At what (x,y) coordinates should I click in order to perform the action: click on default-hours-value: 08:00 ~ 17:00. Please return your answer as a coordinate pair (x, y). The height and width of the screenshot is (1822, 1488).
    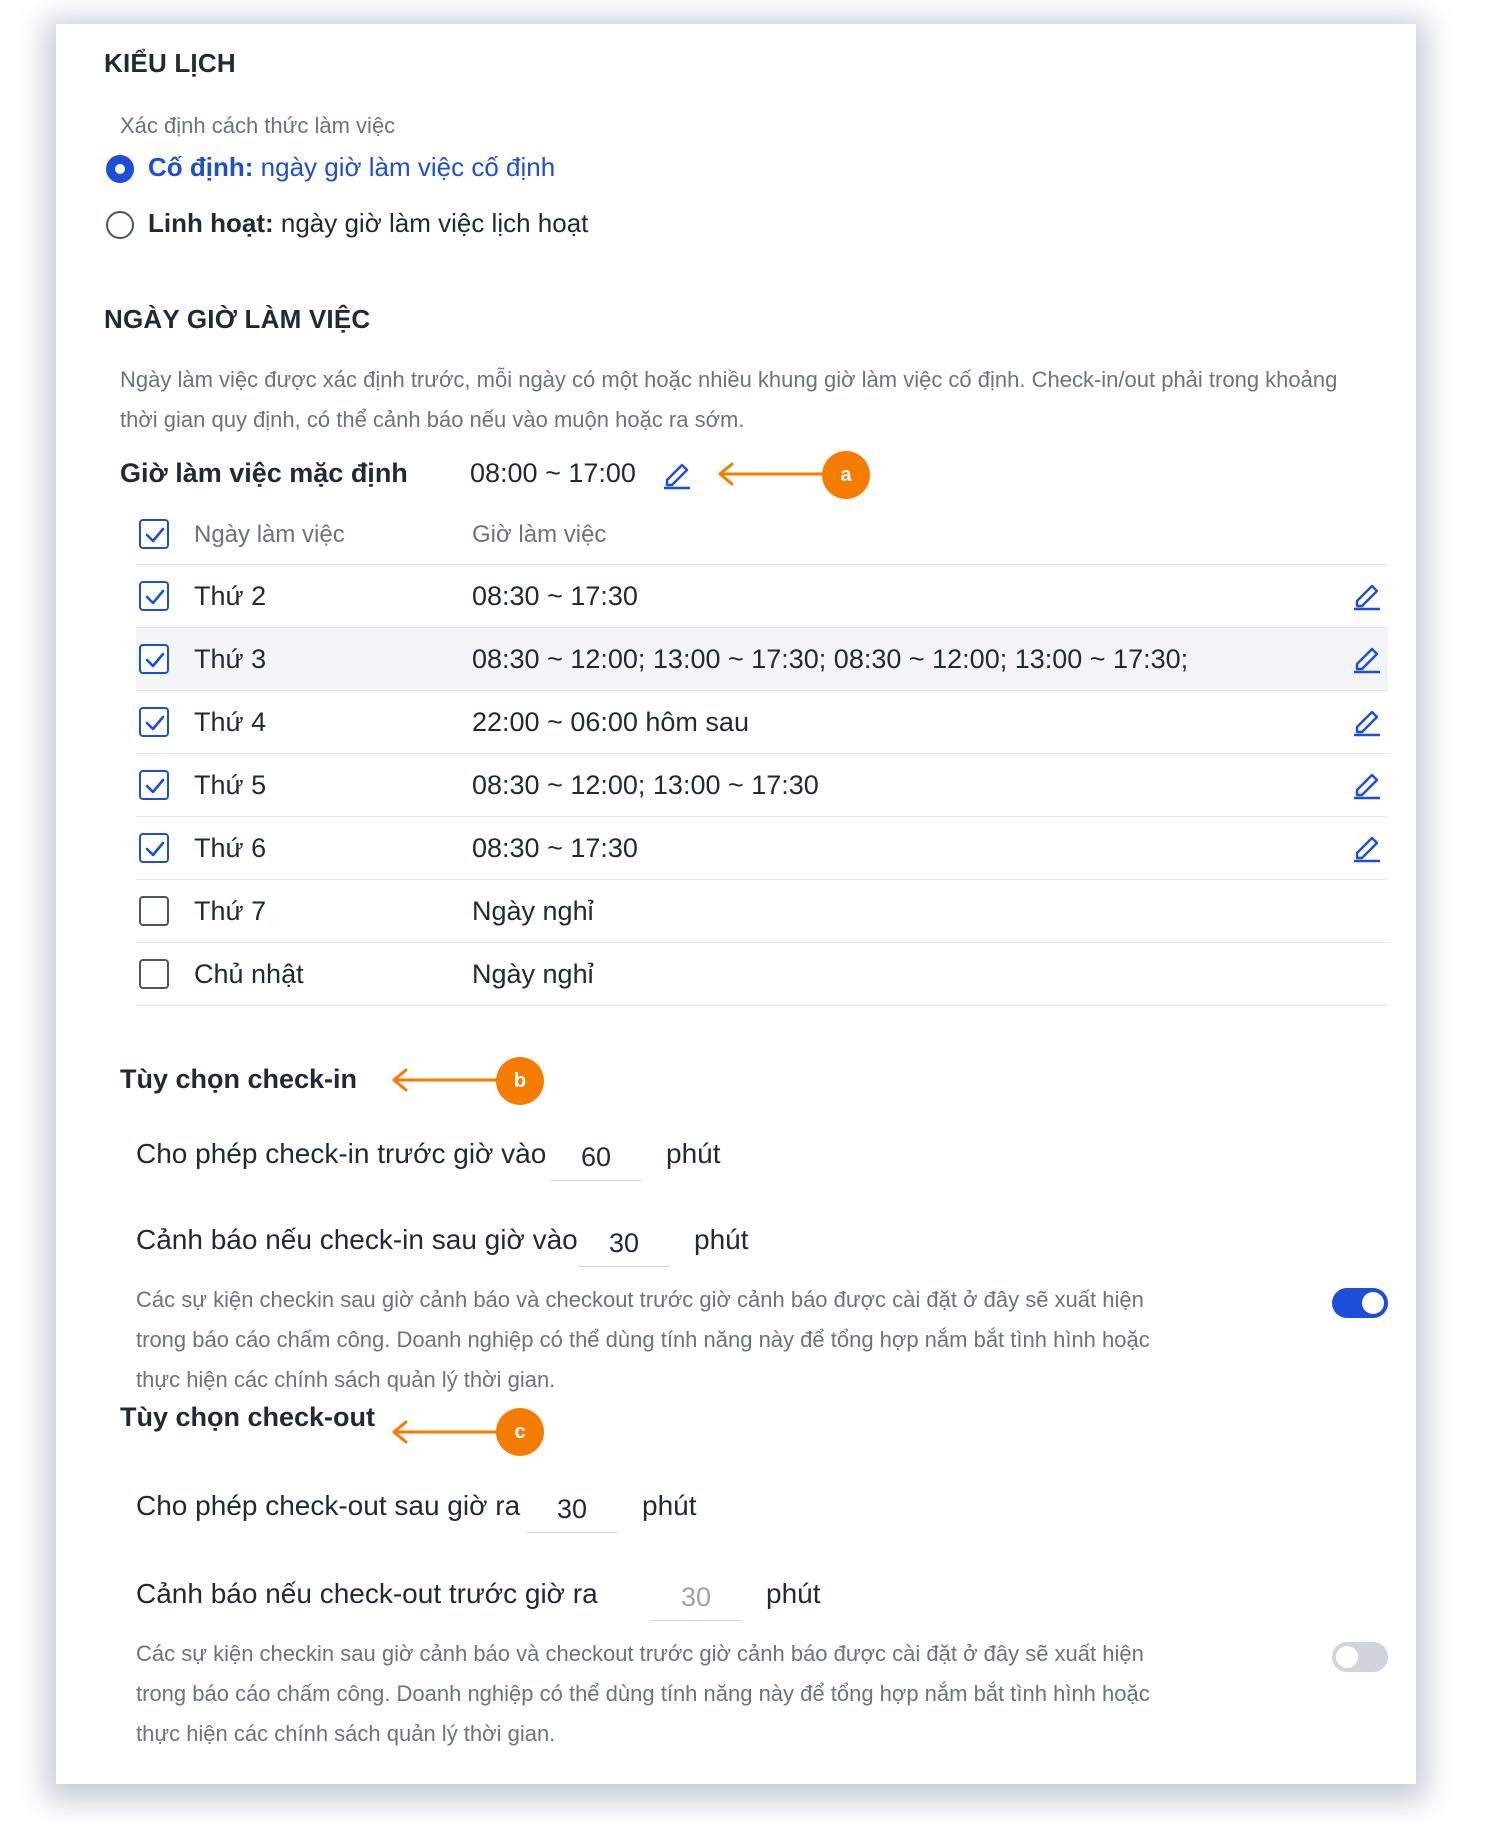
    Looking at the image, I should click on (553, 473).